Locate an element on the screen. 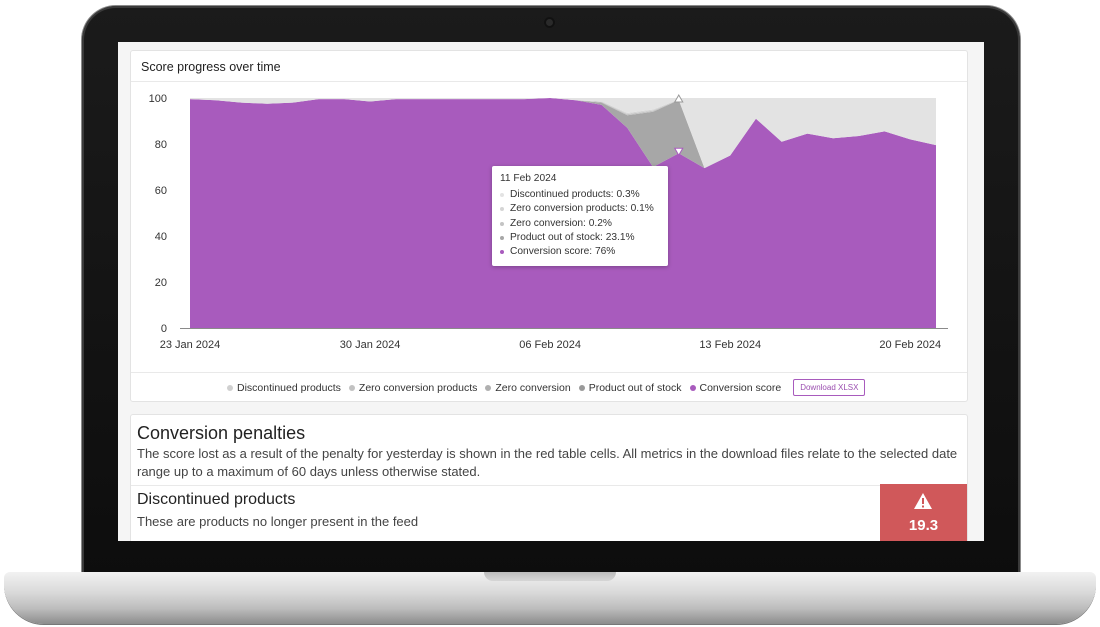 The image size is (1100, 627). x-tick-label: 23 Jan 2024 is located at coordinates (190, 345).